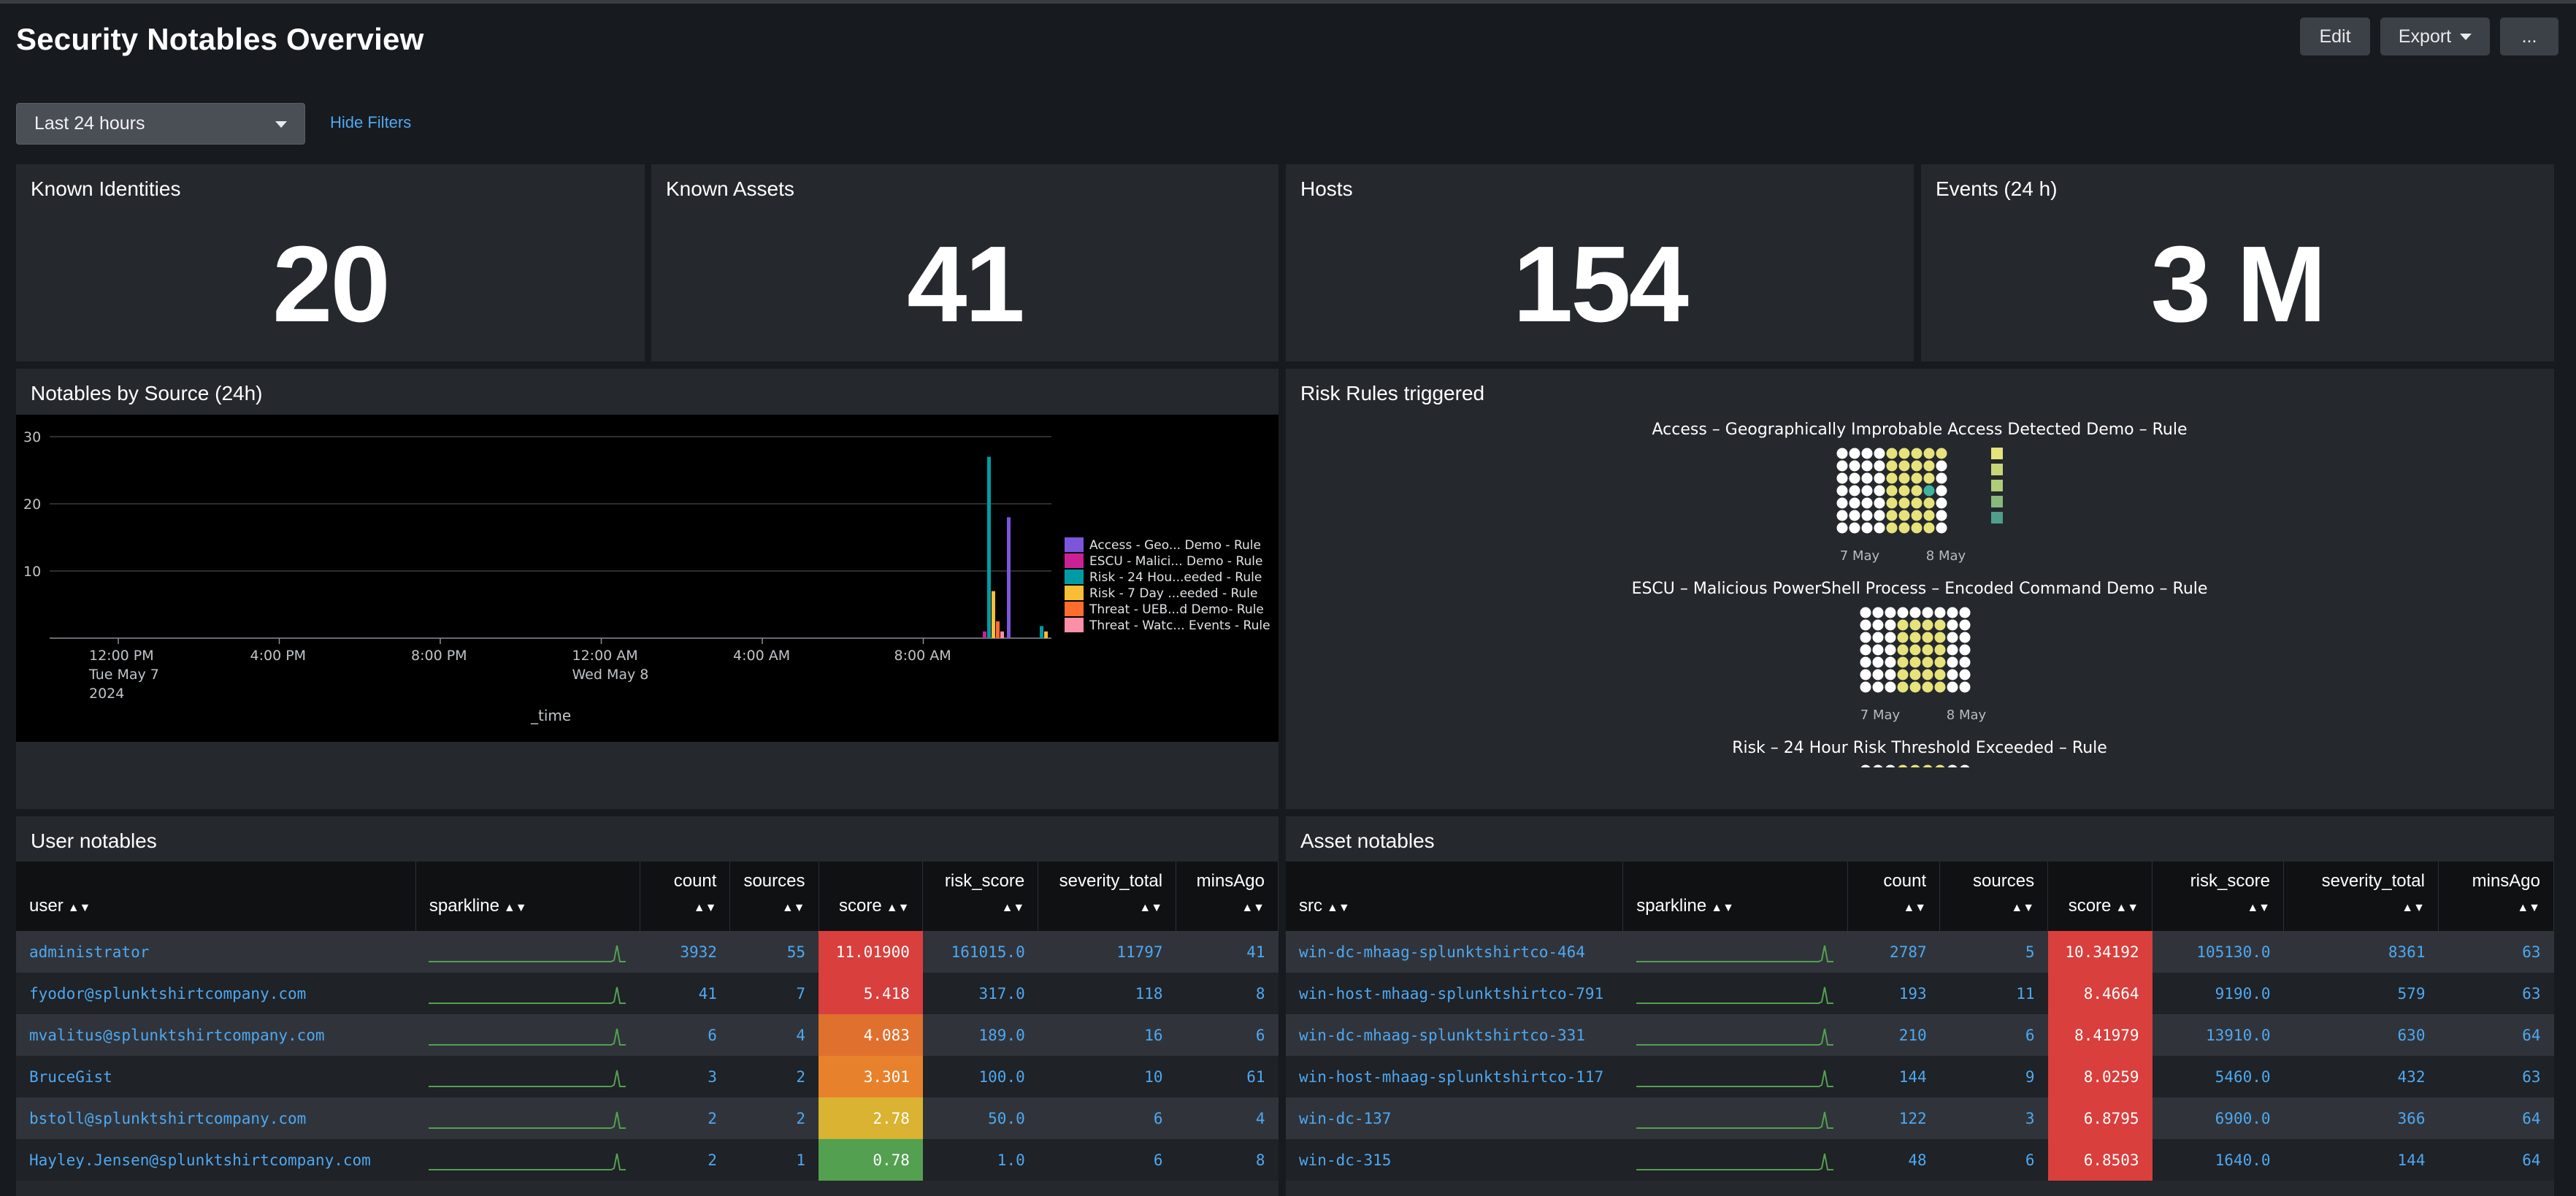 This screenshot has width=2576, height=1196. What do you see at coordinates (980, 952) in the screenshot?
I see `risk-score-cell: 161015.0` at bounding box center [980, 952].